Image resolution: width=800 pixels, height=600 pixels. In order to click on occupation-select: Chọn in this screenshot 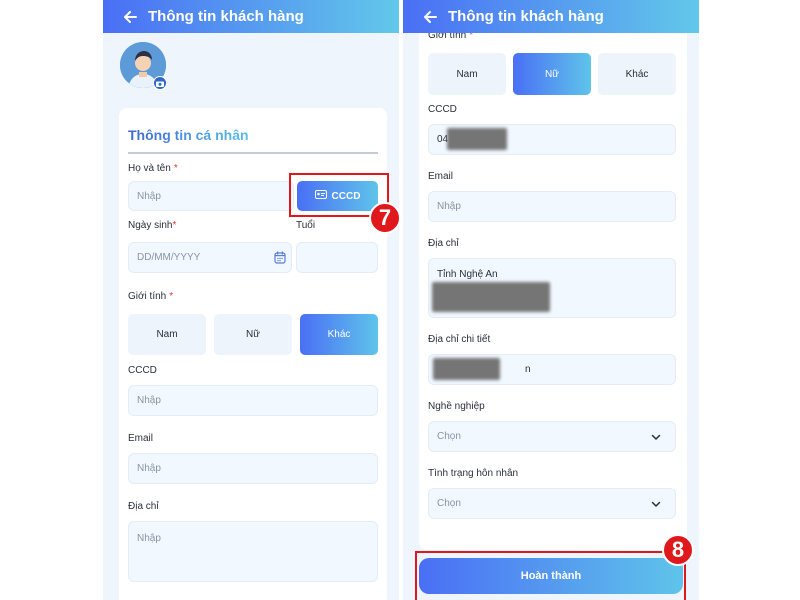, I will do `click(552, 436)`.